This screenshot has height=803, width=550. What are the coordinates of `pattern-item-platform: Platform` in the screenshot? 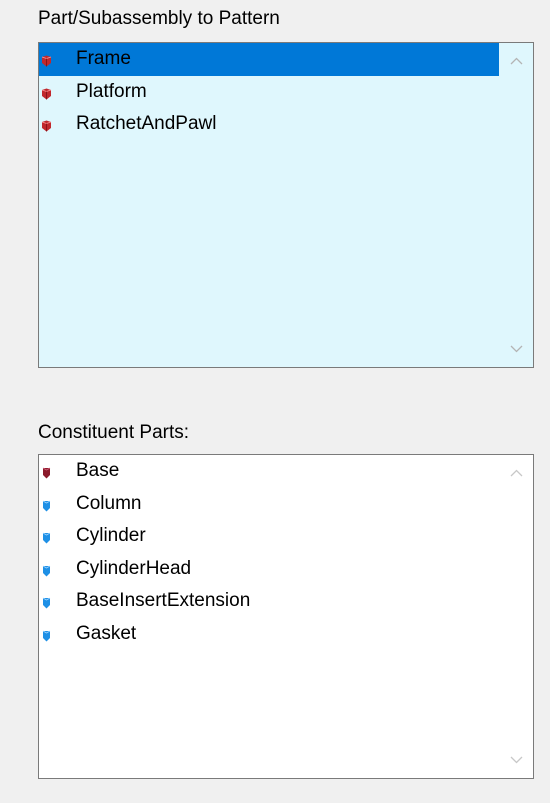 It's located at (269, 92).